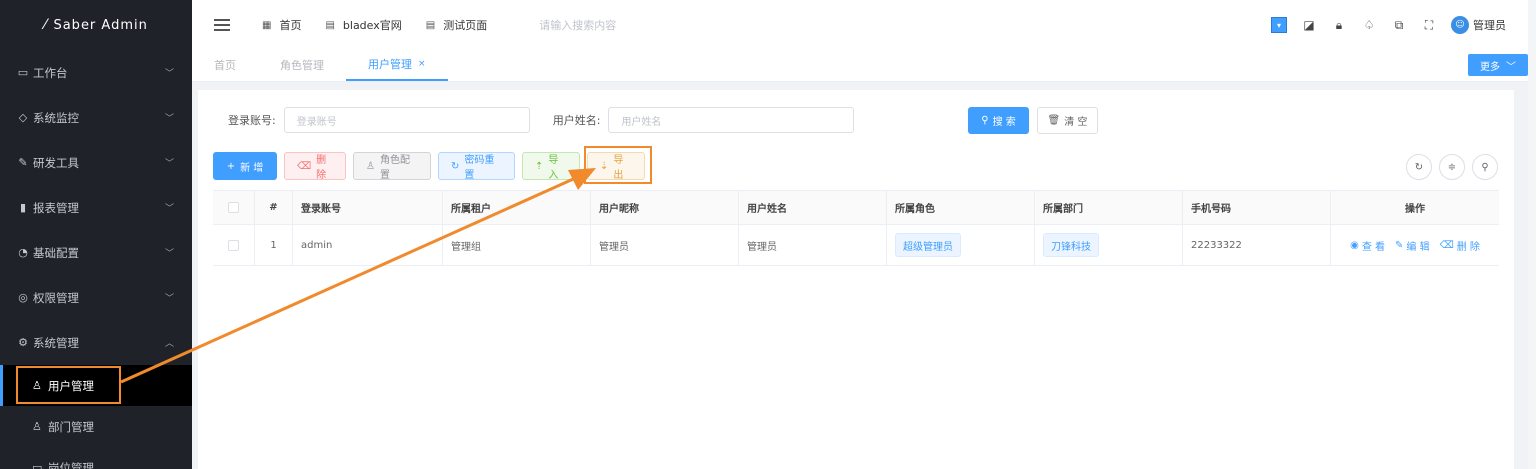 The image size is (1536, 469). What do you see at coordinates (1399, 245) in the screenshot?
I see `edit-icon: ✎` at bounding box center [1399, 245].